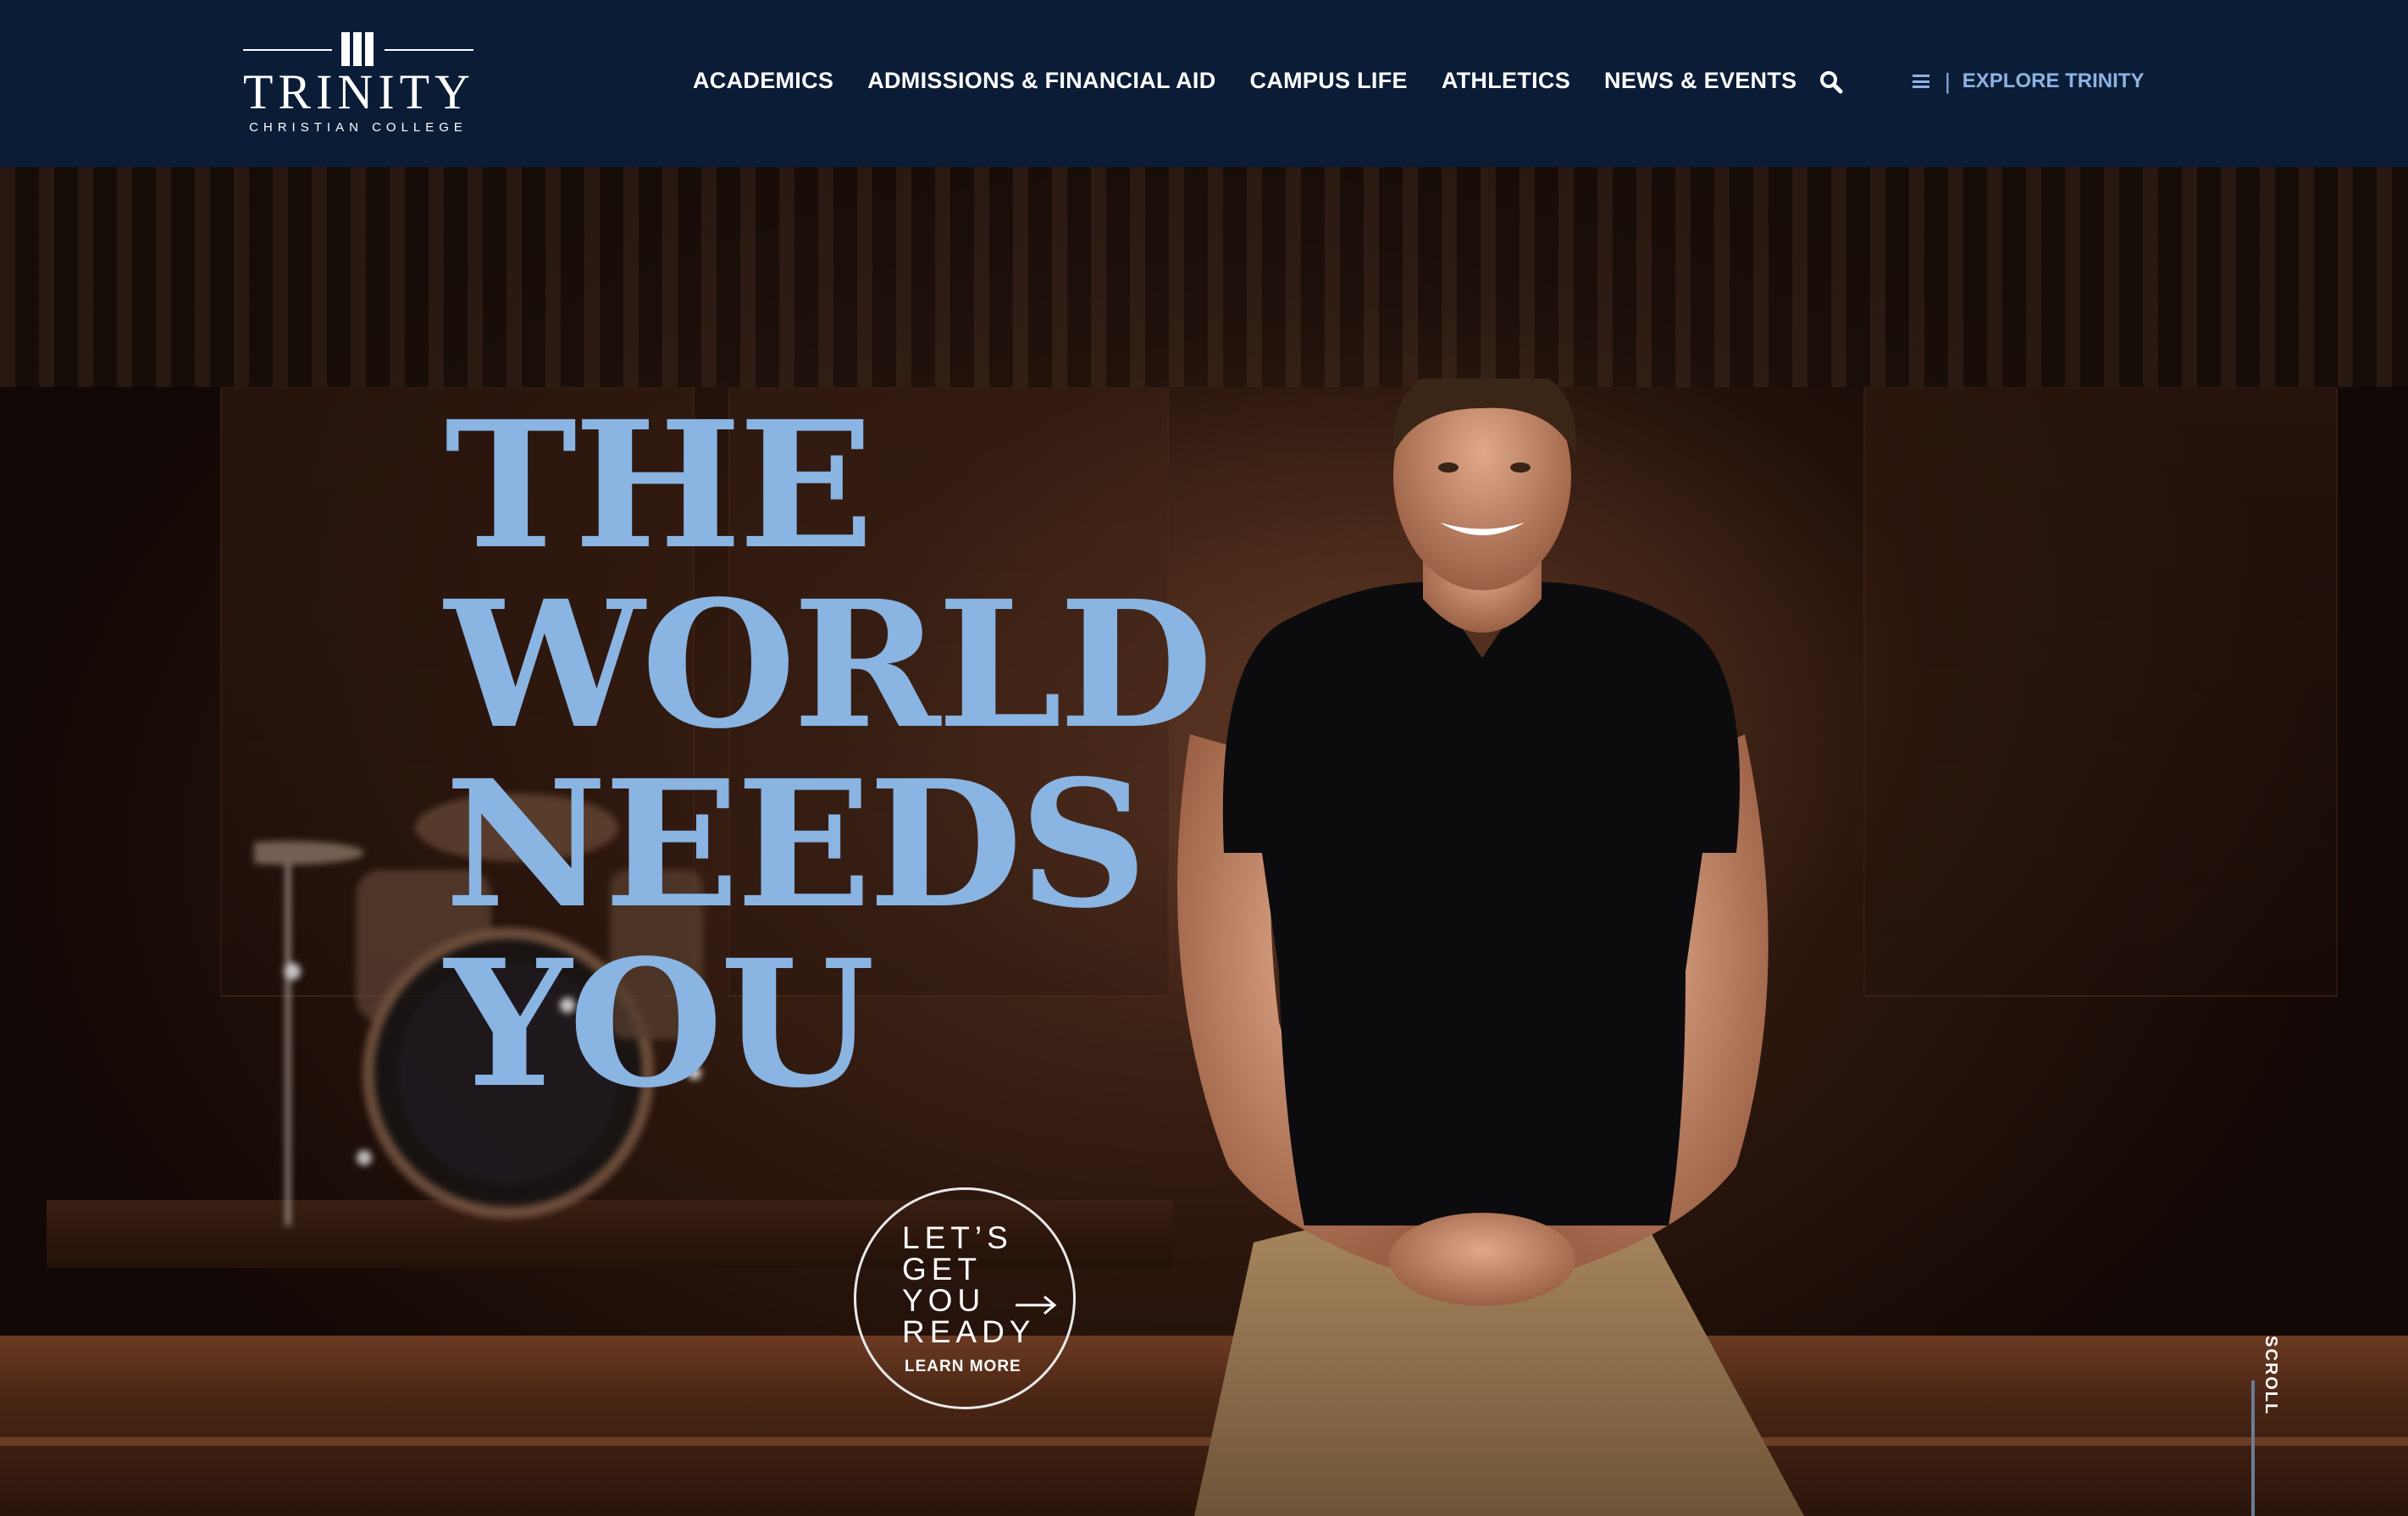  Describe the element at coordinates (763, 81) in the screenshot. I see `nav-academics: ACADEMICS` at that location.